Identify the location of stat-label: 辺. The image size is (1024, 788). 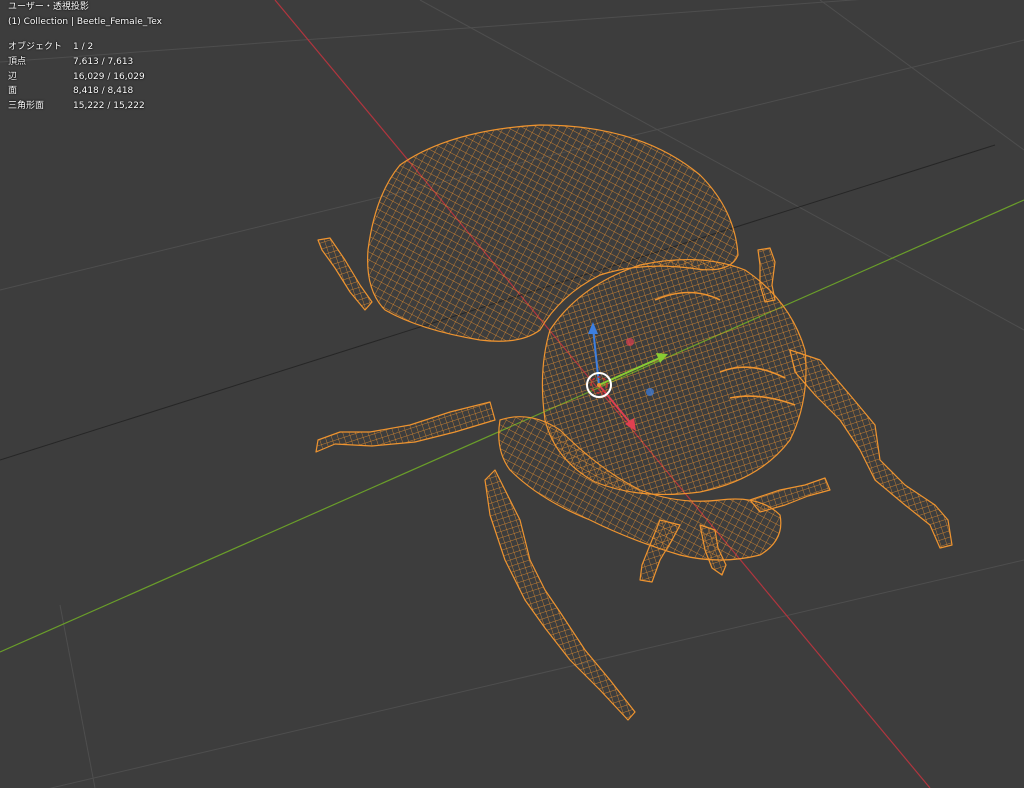
(13, 76).